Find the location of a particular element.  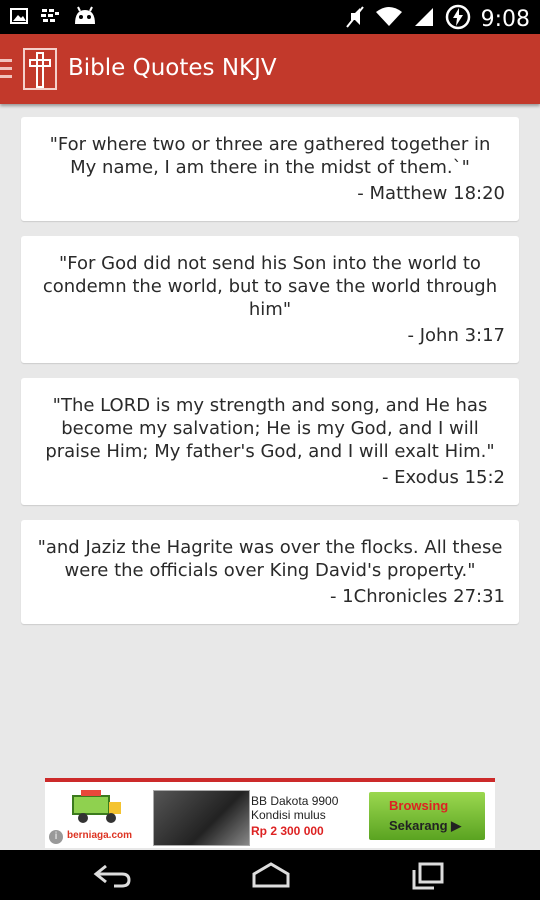

ad-product-name: BB Dakota 9900 Kondisi mulus is located at coordinates (294, 808).